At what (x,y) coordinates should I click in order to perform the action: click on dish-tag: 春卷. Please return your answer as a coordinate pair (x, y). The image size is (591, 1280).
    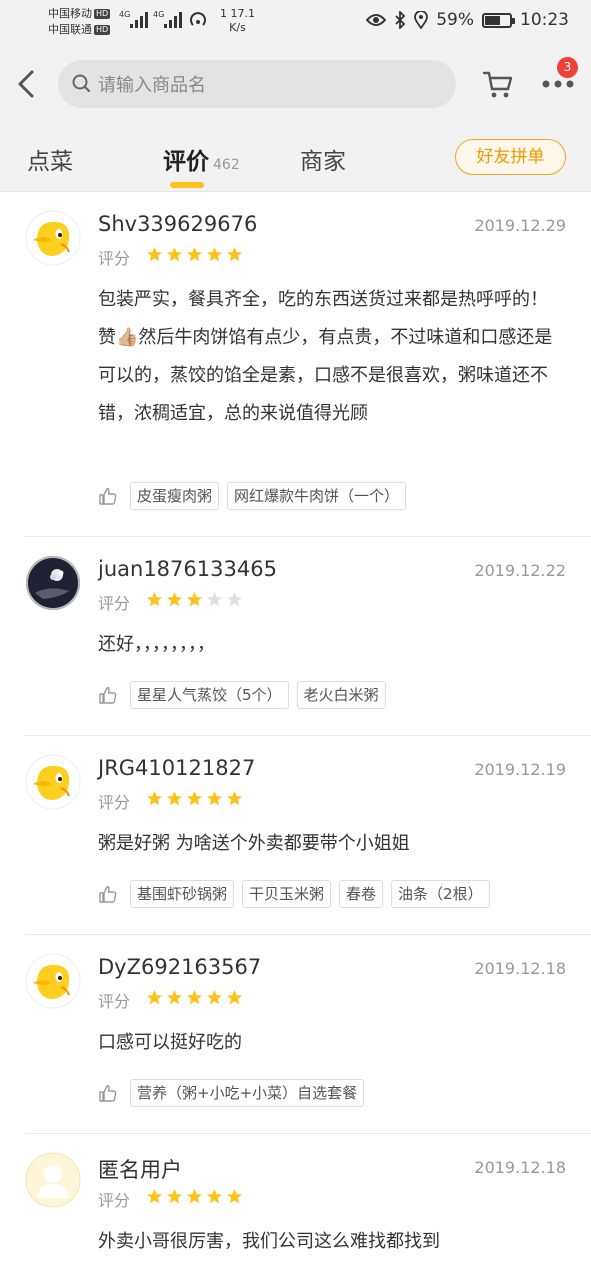
    Looking at the image, I should click on (361, 894).